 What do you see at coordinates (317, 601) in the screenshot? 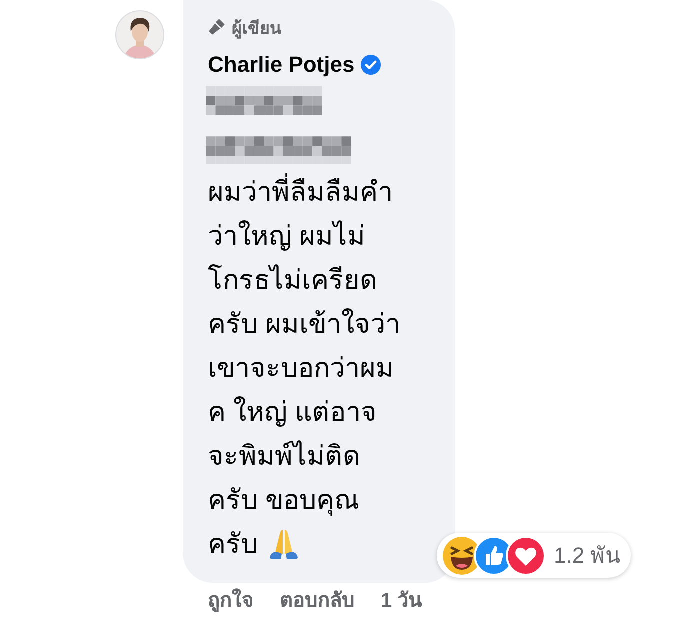
I see `action-link: ตอบกลับ` at bounding box center [317, 601].